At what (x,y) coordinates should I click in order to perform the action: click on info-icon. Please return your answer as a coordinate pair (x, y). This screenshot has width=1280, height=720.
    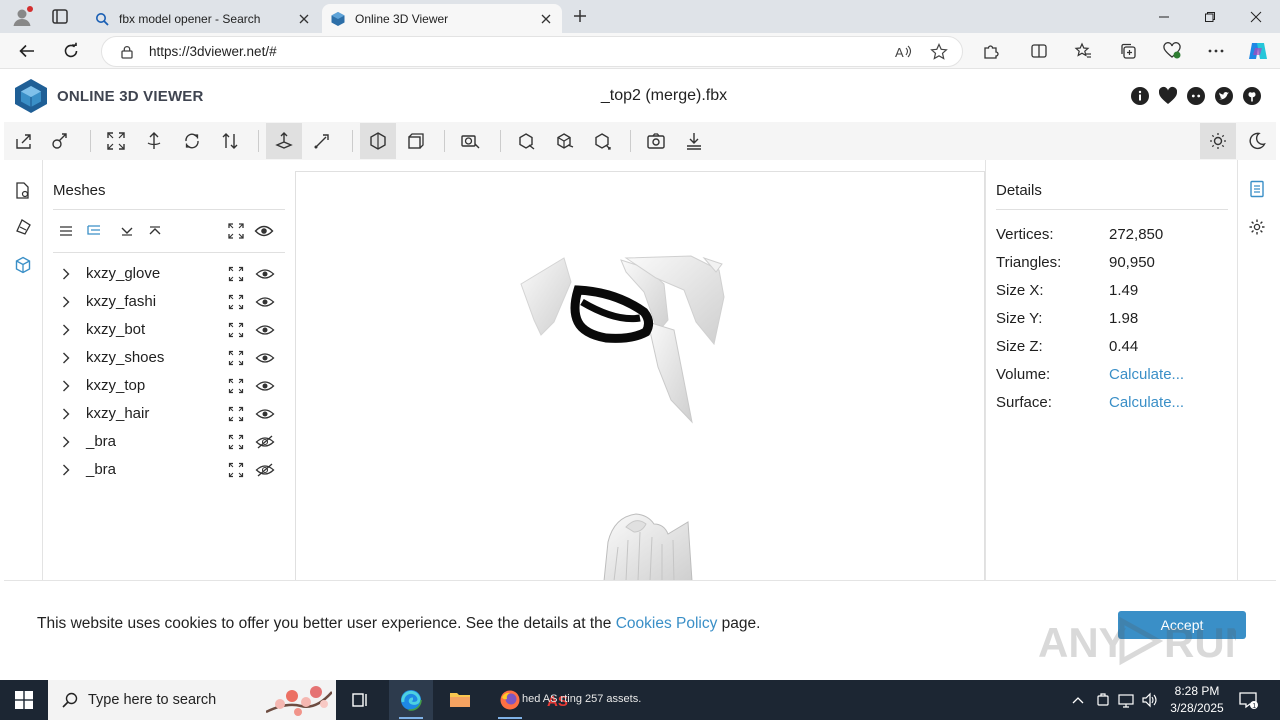
    Looking at the image, I should click on (1140, 96).